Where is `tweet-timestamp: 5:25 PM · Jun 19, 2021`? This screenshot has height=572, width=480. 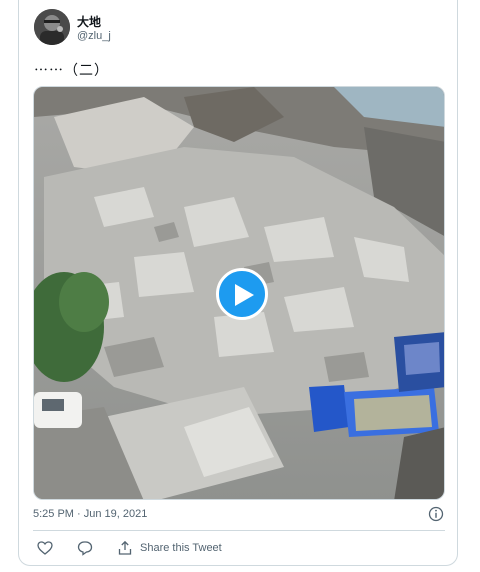
tweet-timestamp: 5:25 PM · Jun 19, 2021 is located at coordinates (90, 514).